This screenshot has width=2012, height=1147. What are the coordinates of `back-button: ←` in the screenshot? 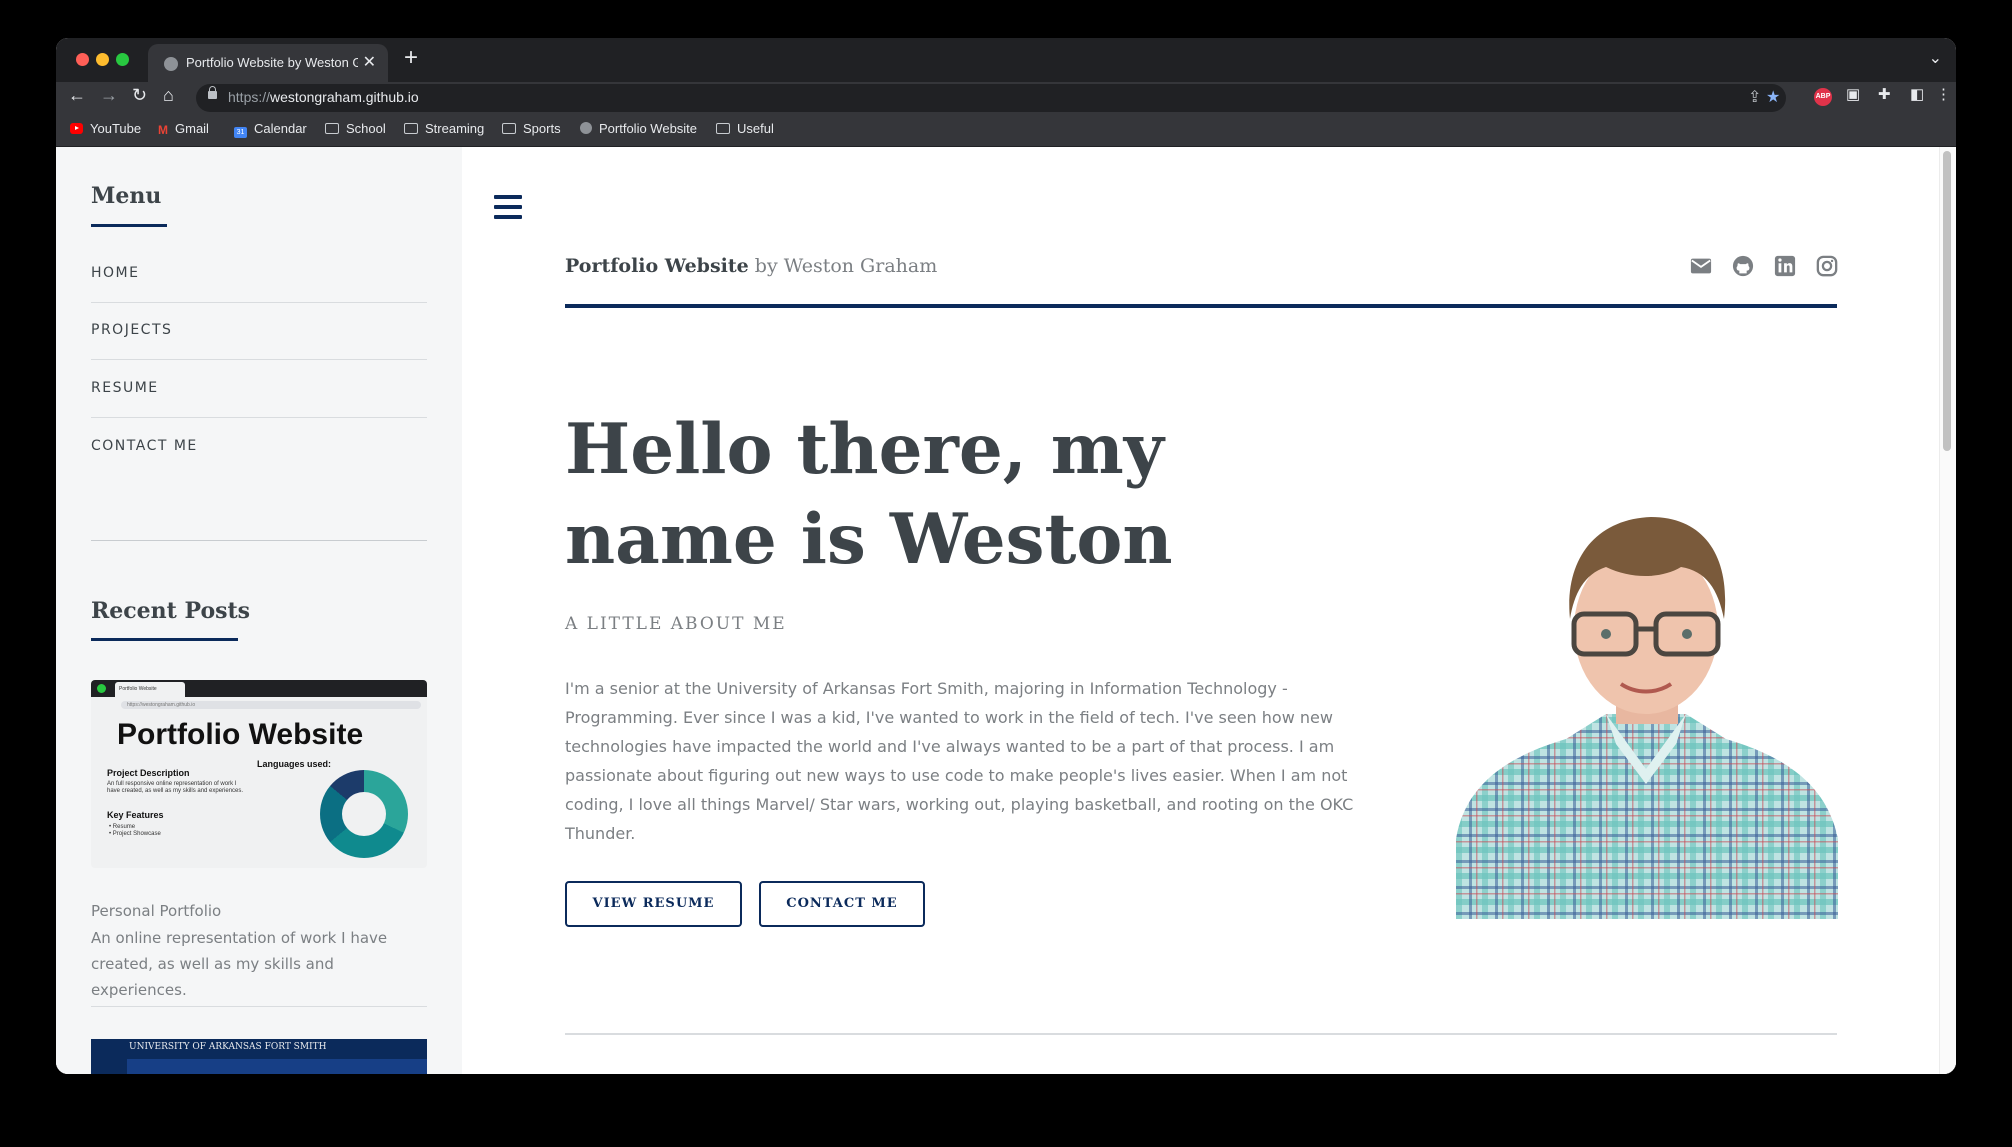 It's located at (77, 95).